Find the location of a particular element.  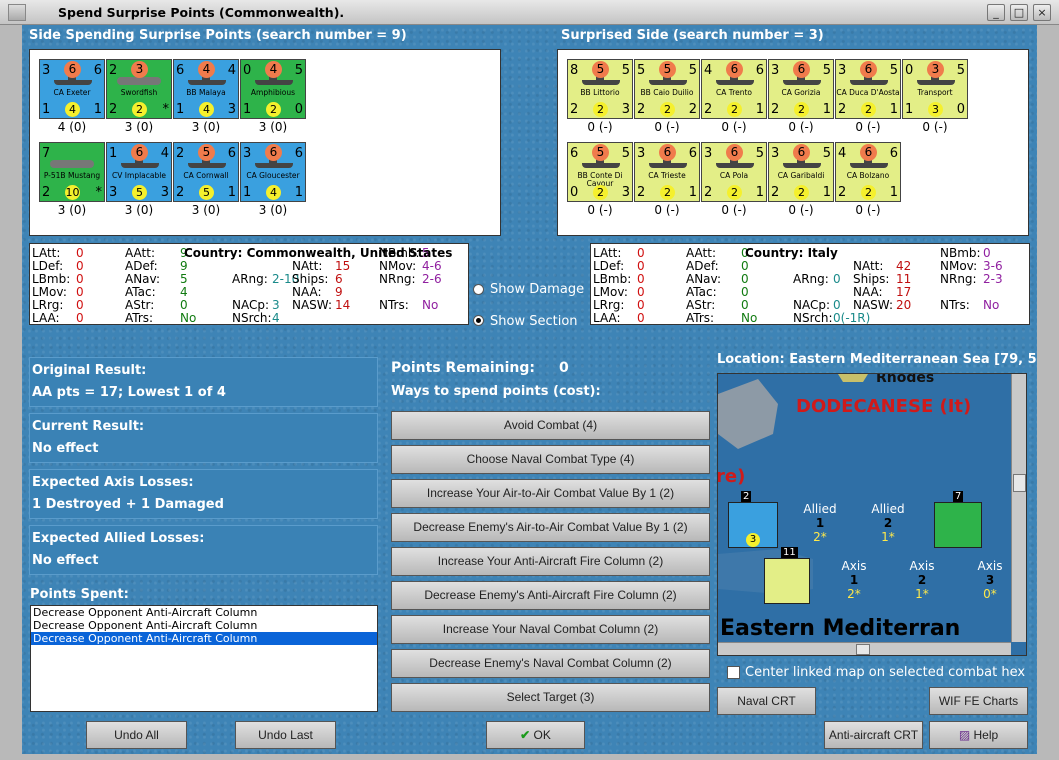

stack-count: 11 is located at coordinates (789, 552).